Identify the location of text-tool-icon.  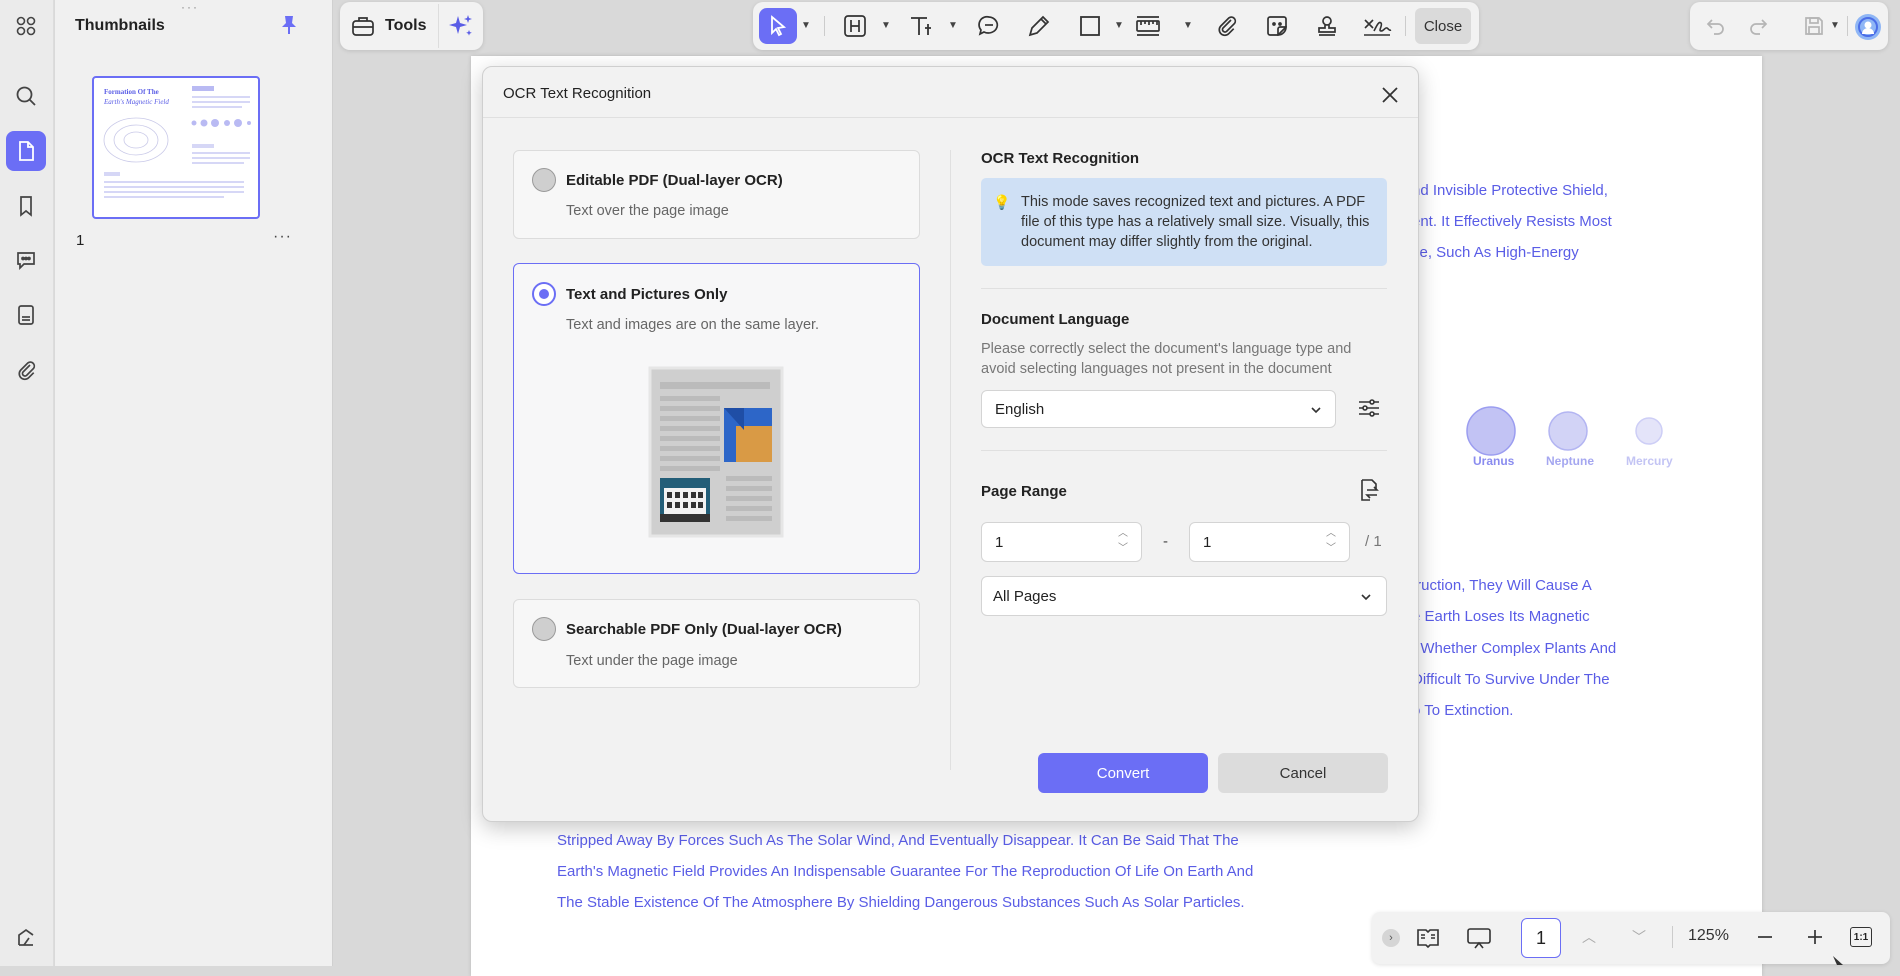
(921, 26).